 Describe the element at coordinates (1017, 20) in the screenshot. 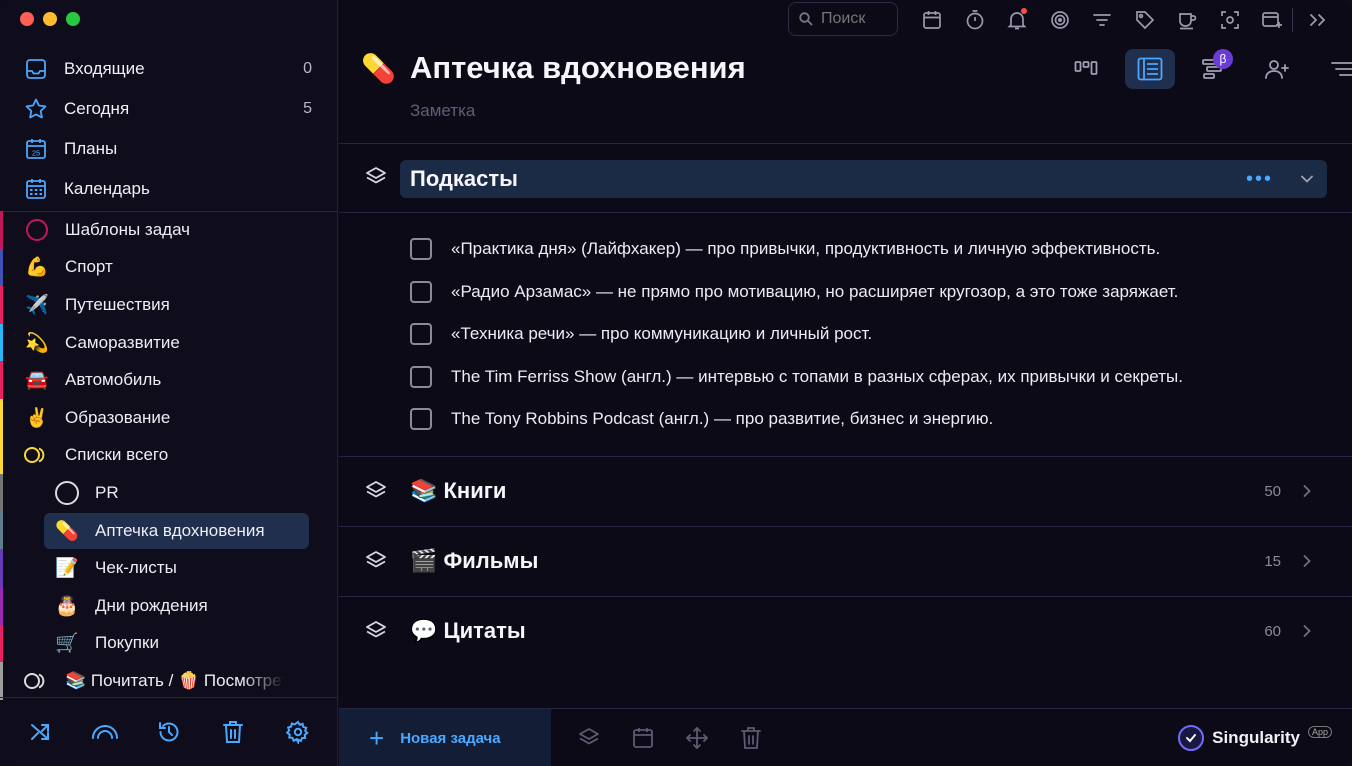

I see `bell-icon` at that location.